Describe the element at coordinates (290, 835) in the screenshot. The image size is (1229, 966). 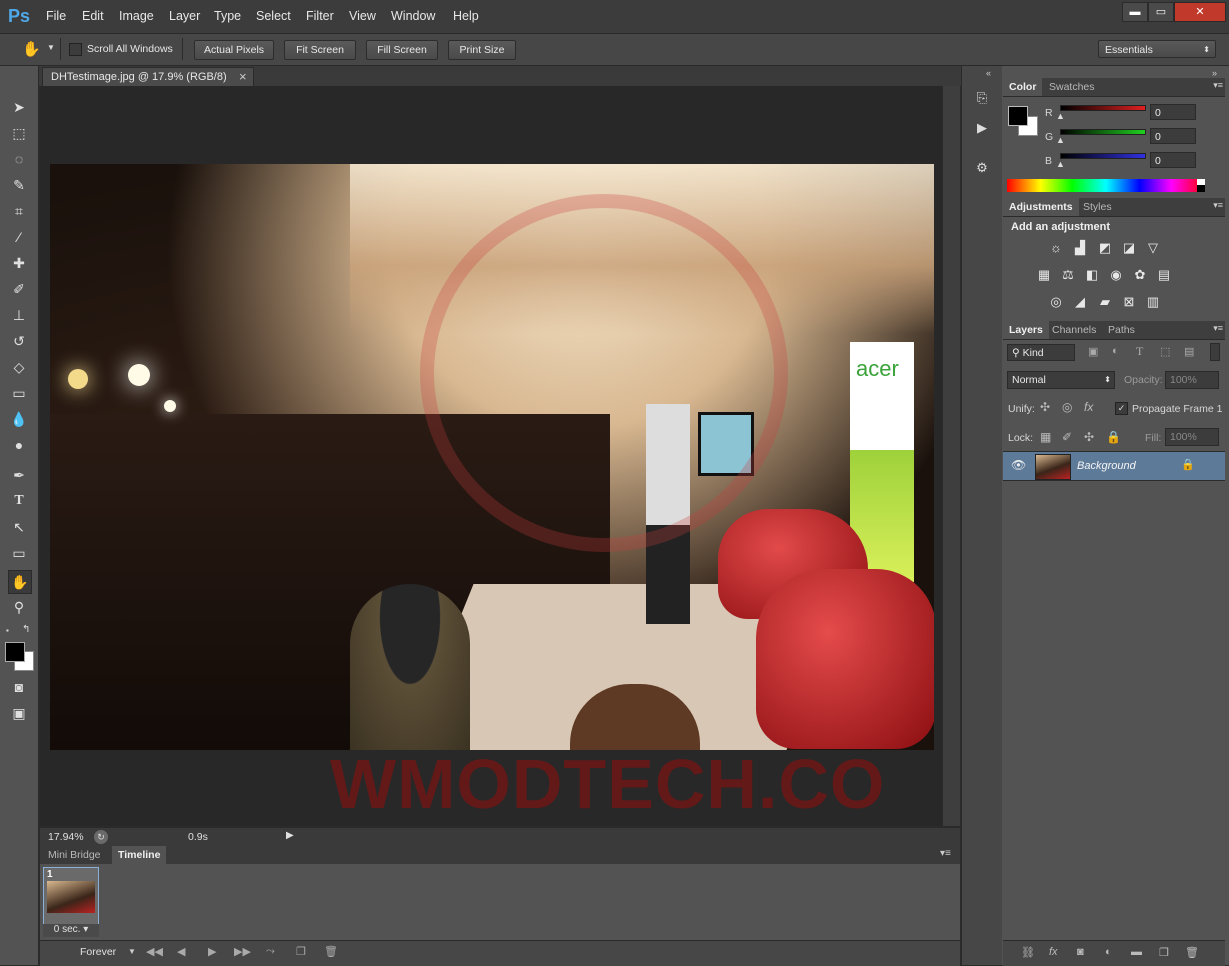
I see `status-menu-arrow-icon: ▶` at that location.